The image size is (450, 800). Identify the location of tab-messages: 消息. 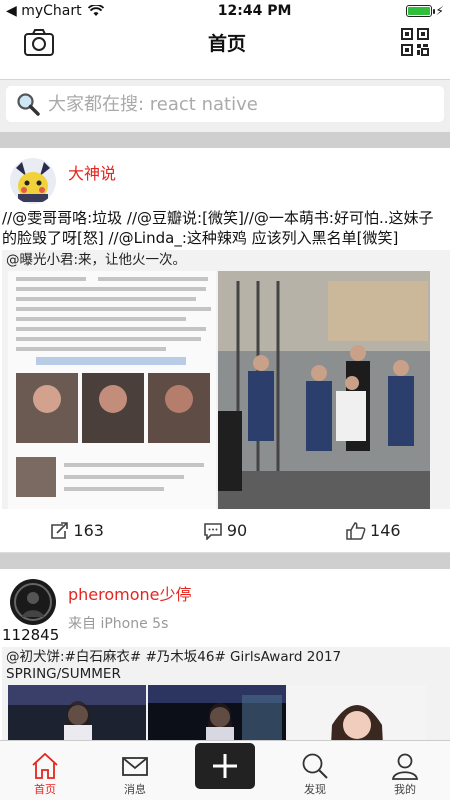
(135, 770).